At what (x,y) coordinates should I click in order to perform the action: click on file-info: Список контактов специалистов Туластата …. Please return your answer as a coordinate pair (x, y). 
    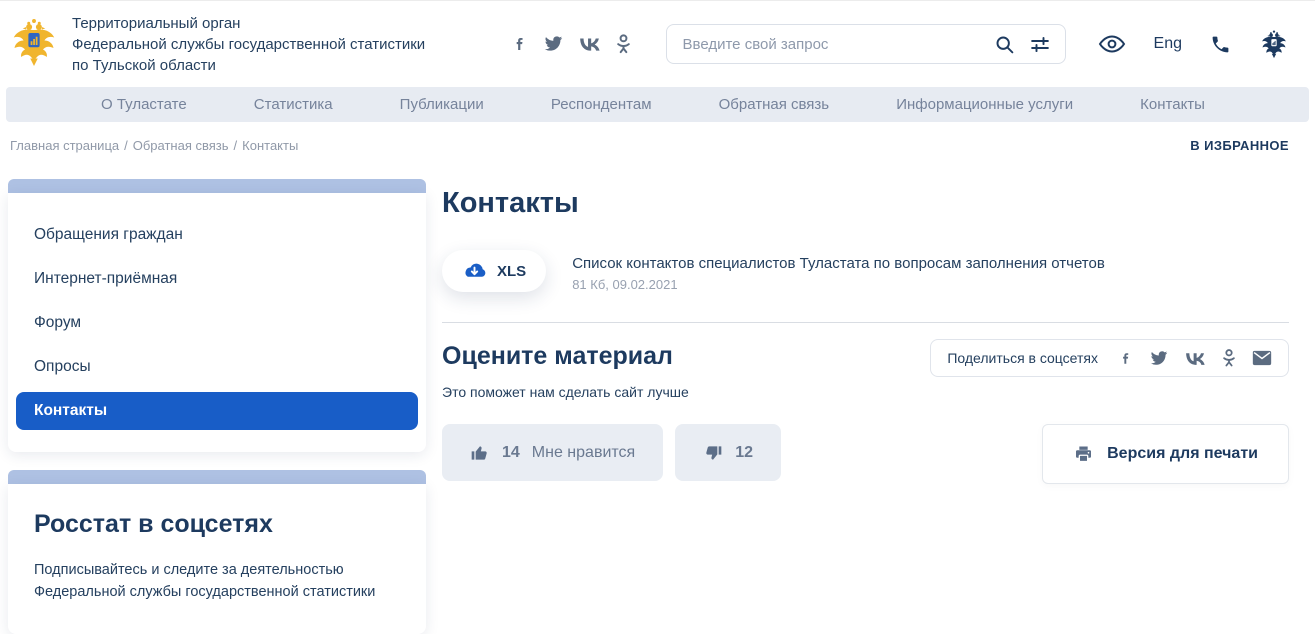
    Looking at the image, I should click on (838, 273).